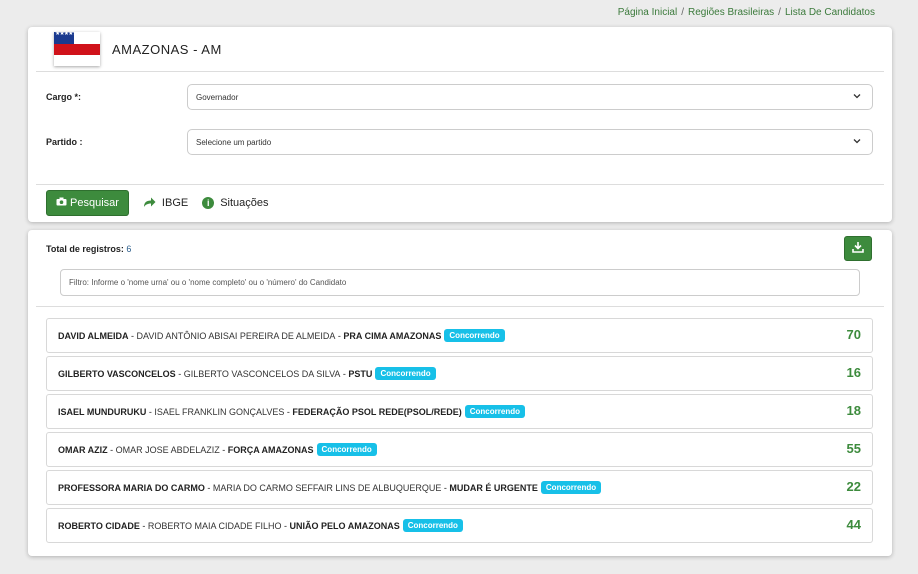 The image size is (918, 574). I want to click on candidate-name: ROBERTO CIDADE, so click(99, 525).